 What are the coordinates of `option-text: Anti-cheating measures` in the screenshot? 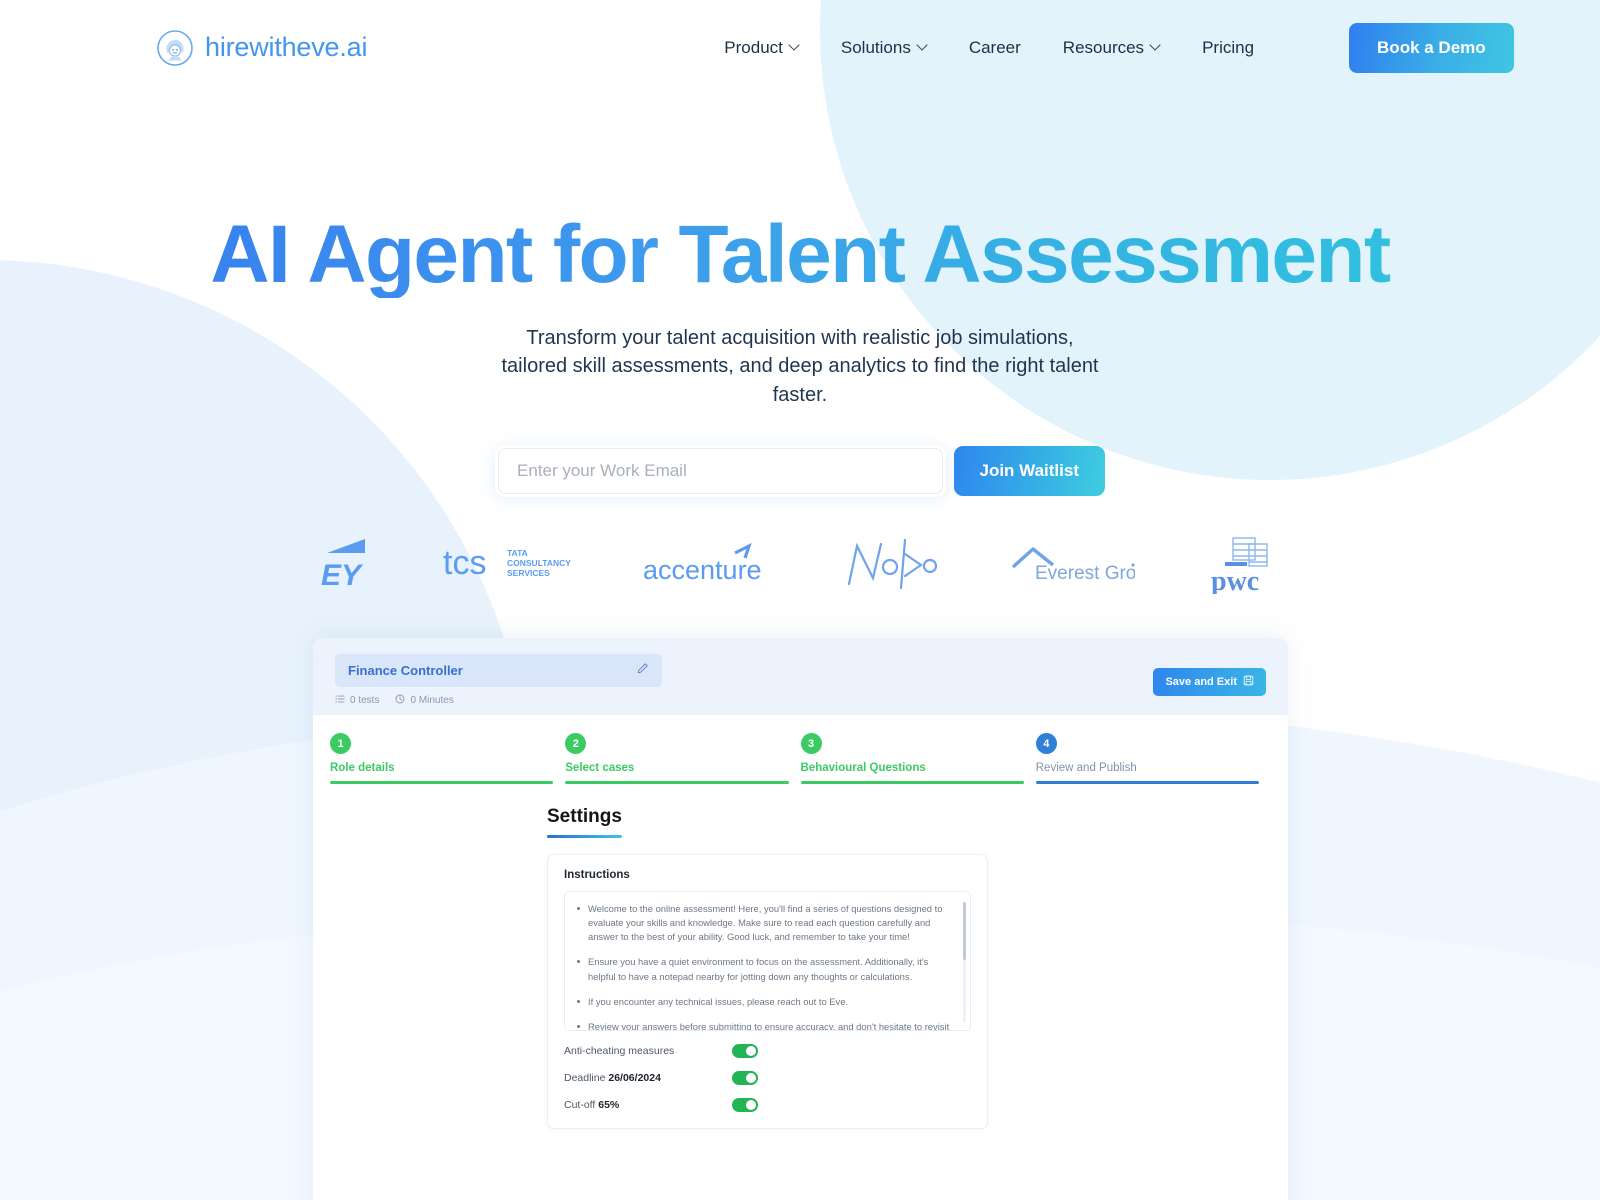 It's located at (619, 1050).